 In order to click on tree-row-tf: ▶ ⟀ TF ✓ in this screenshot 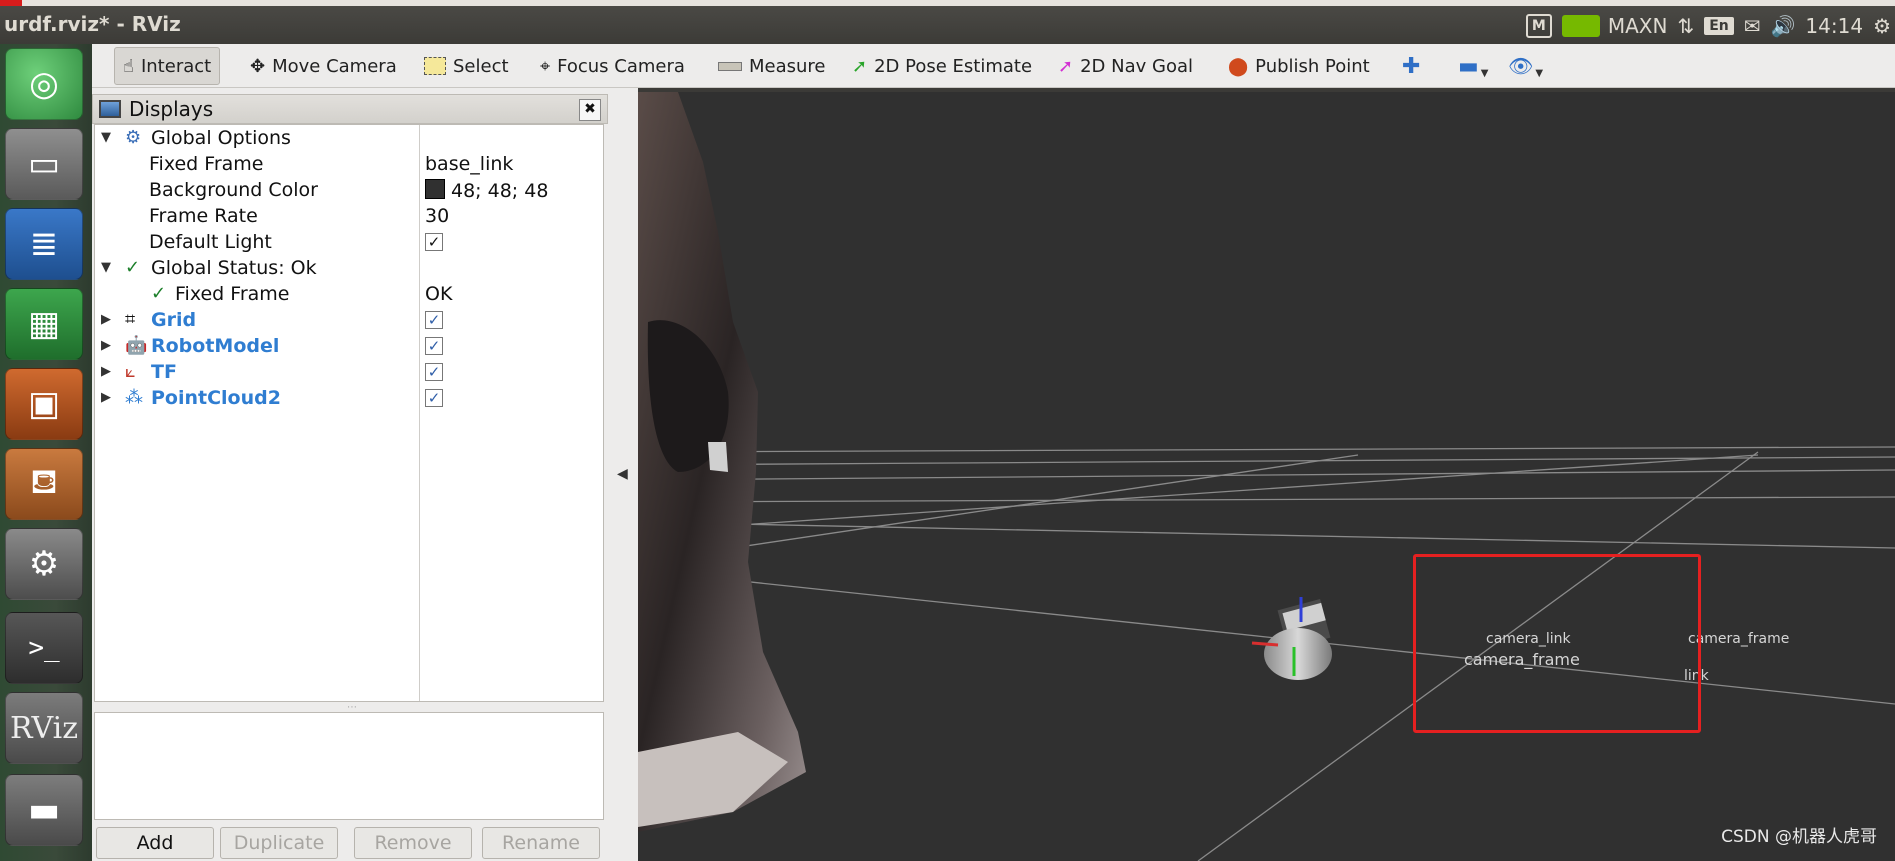, I will do `click(349, 372)`.